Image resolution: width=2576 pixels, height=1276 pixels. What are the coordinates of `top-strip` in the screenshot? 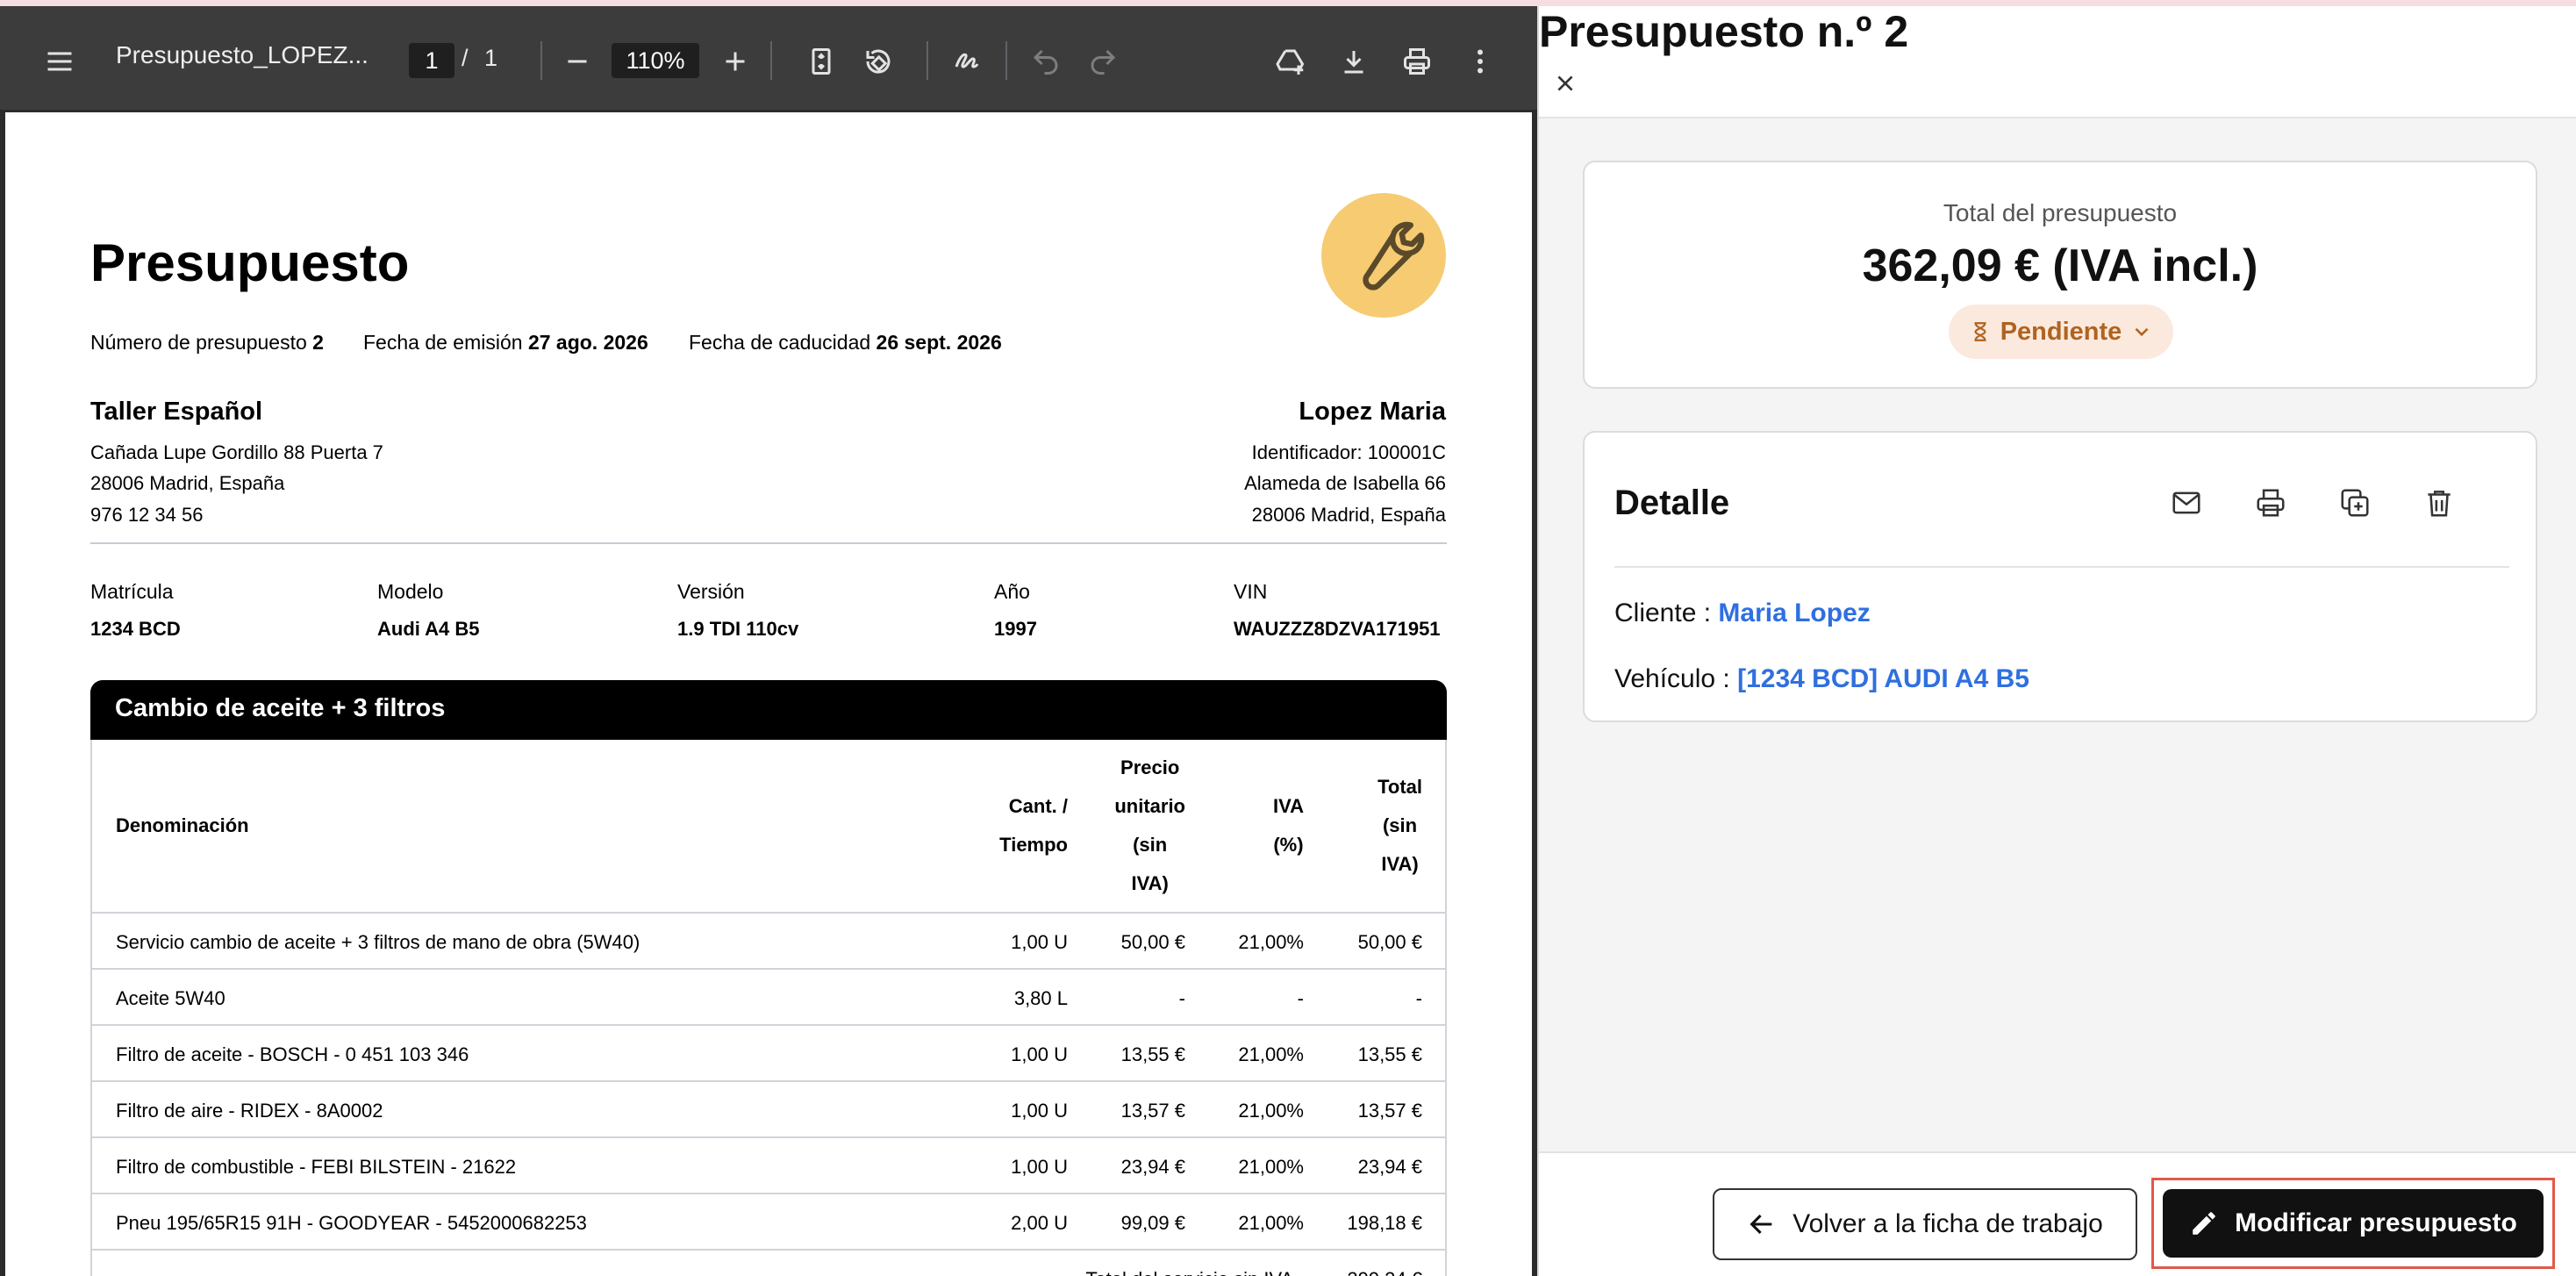 It's located at (1288, 3).